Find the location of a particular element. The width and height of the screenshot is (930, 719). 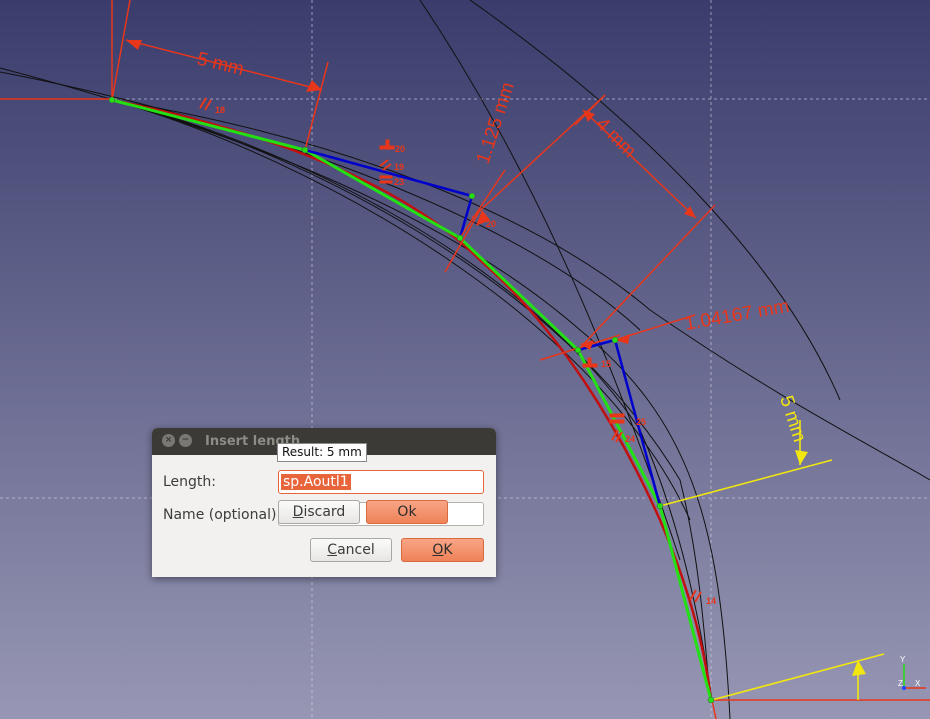

ok-button: OK is located at coordinates (442, 550).